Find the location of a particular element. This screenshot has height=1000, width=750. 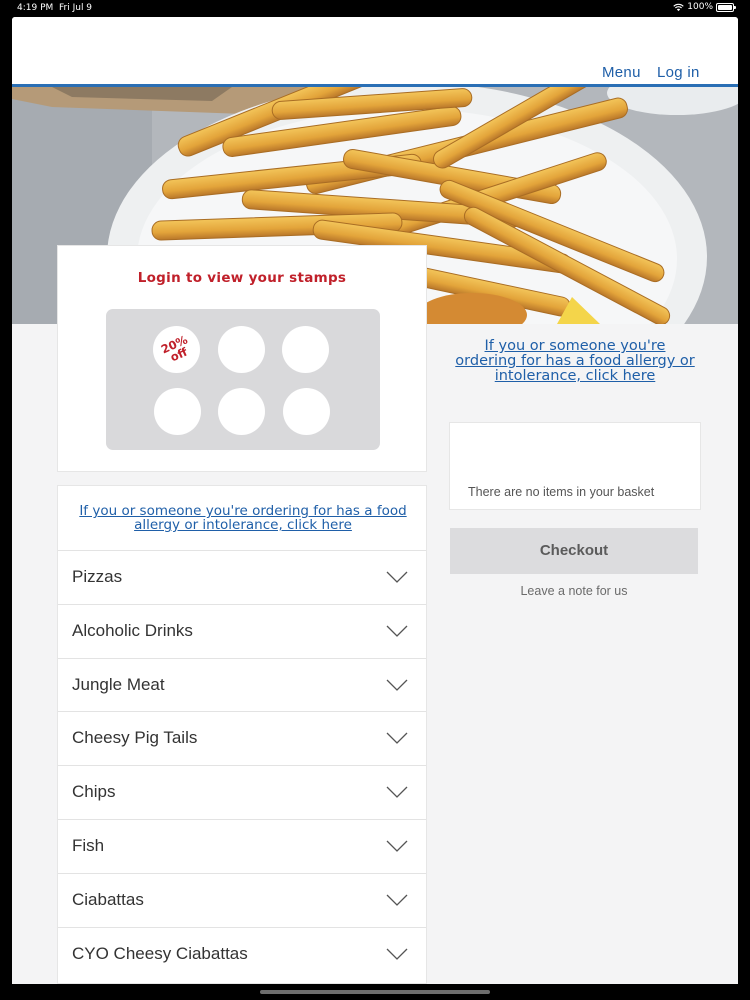

discount-badge: 20% off is located at coordinates (176, 349).